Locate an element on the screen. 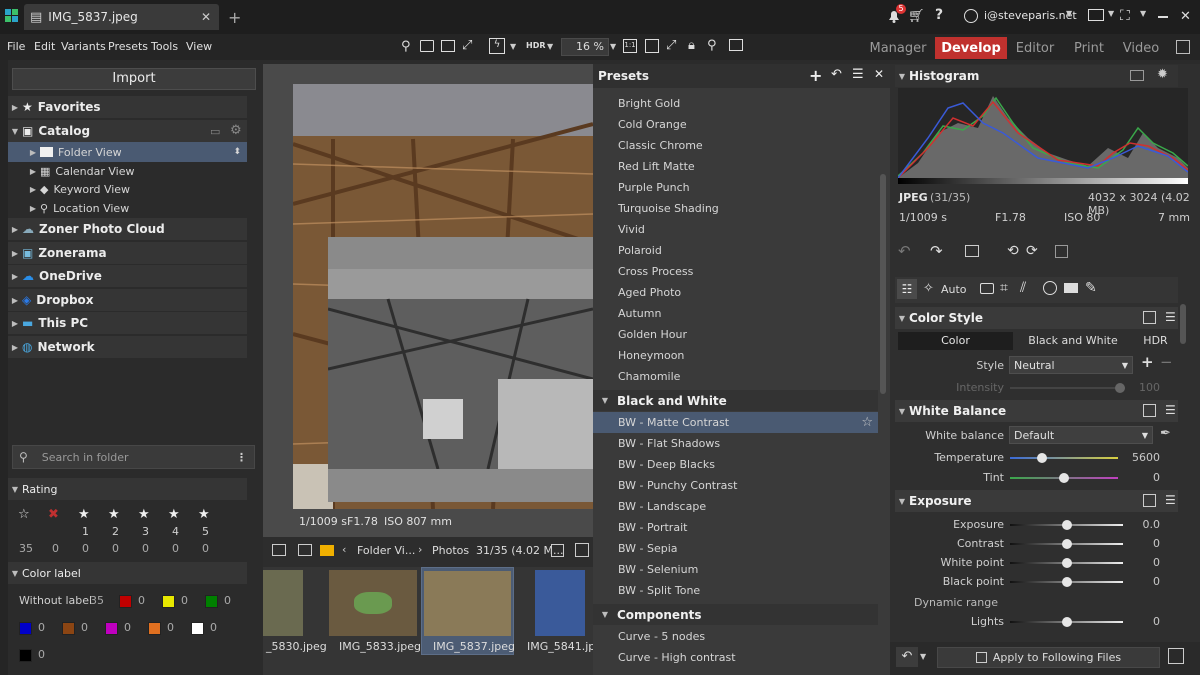 Image resolution: width=1200 pixels, height=675 pixels. preset-item: Curve - High contrast is located at coordinates (735, 657).